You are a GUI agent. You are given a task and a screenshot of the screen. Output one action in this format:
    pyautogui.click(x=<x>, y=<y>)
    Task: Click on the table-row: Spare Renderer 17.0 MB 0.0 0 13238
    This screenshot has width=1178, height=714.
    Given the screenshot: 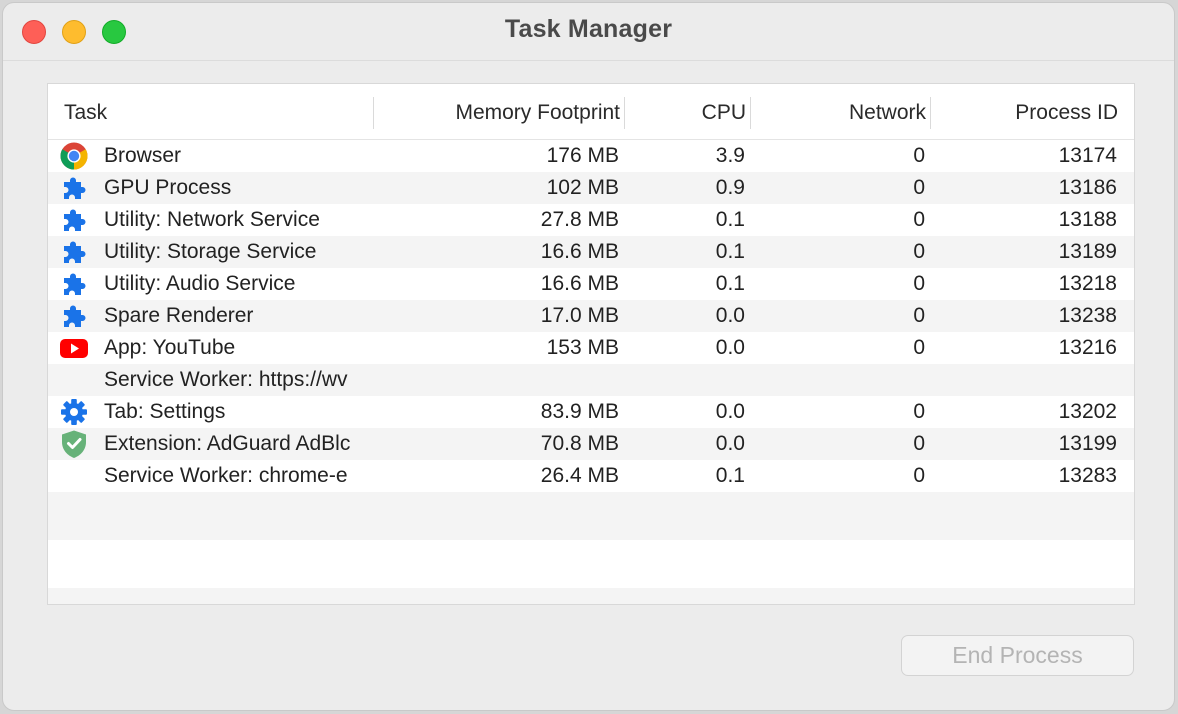 What is the action you would take?
    pyautogui.click(x=591, y=316)
    